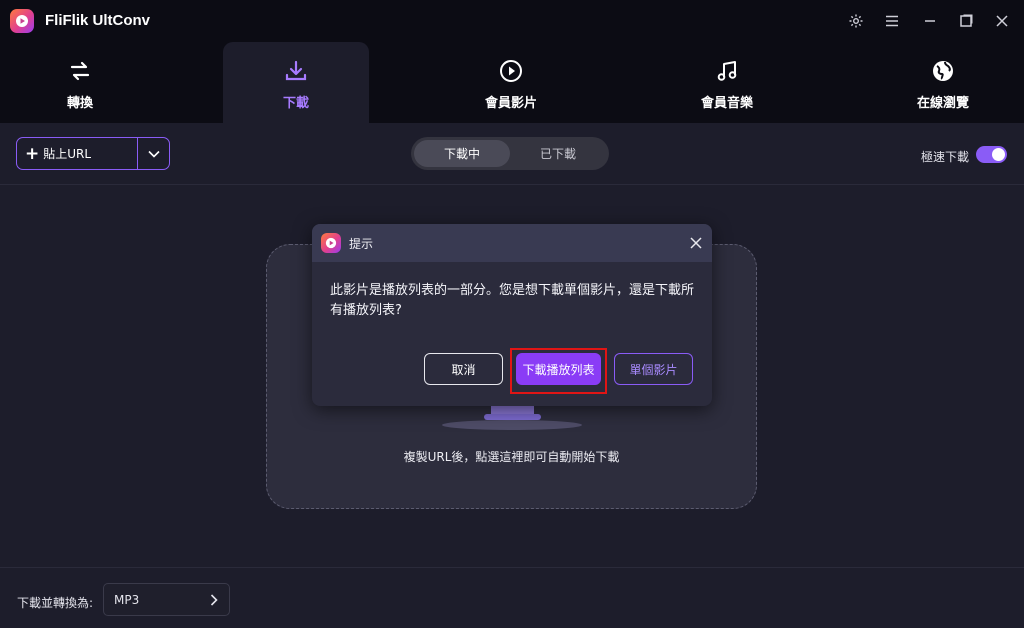  I want to click on download-toolbar: + 貼上URL 下載中 已下載 極速下載, so click(512, 154).